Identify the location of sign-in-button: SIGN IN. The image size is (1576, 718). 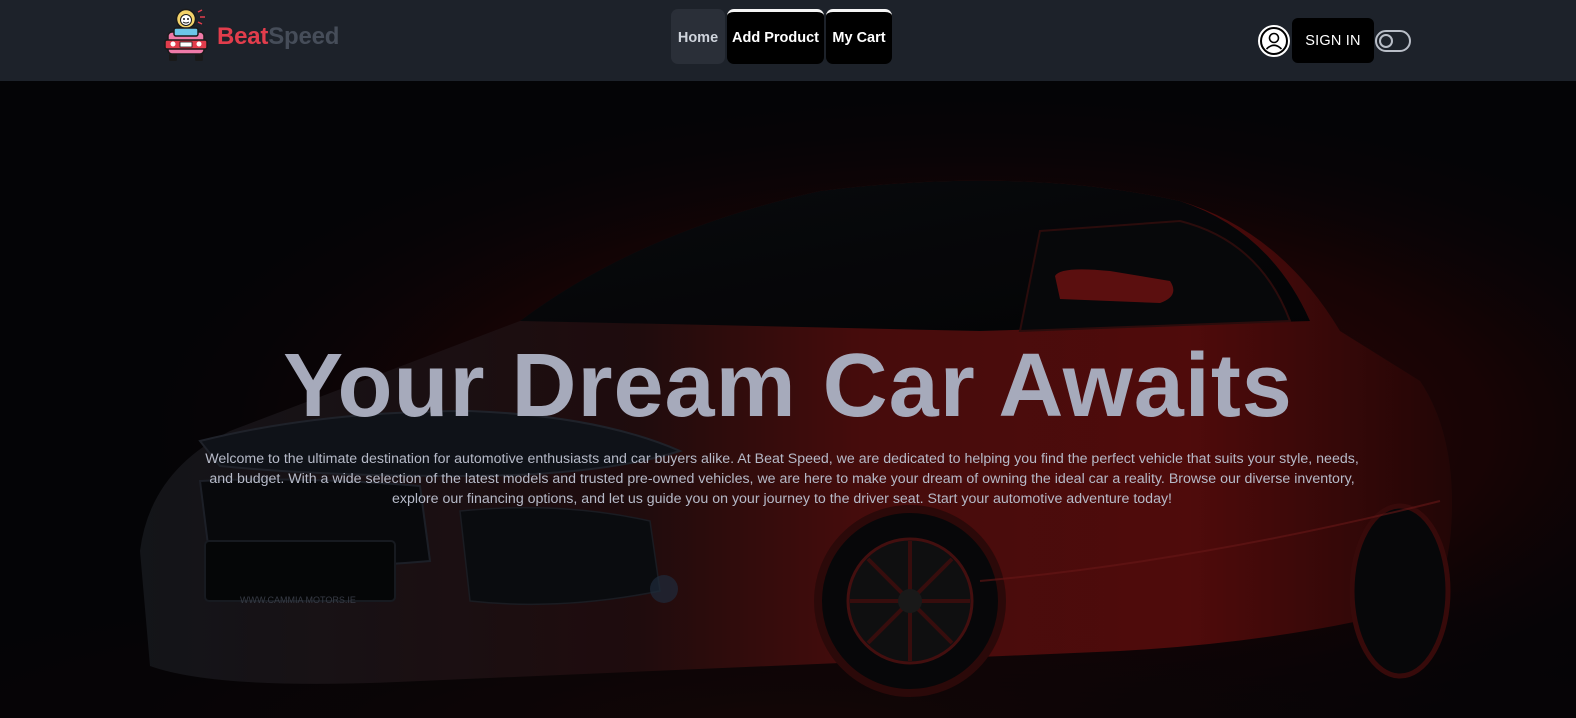
(1333, 40).